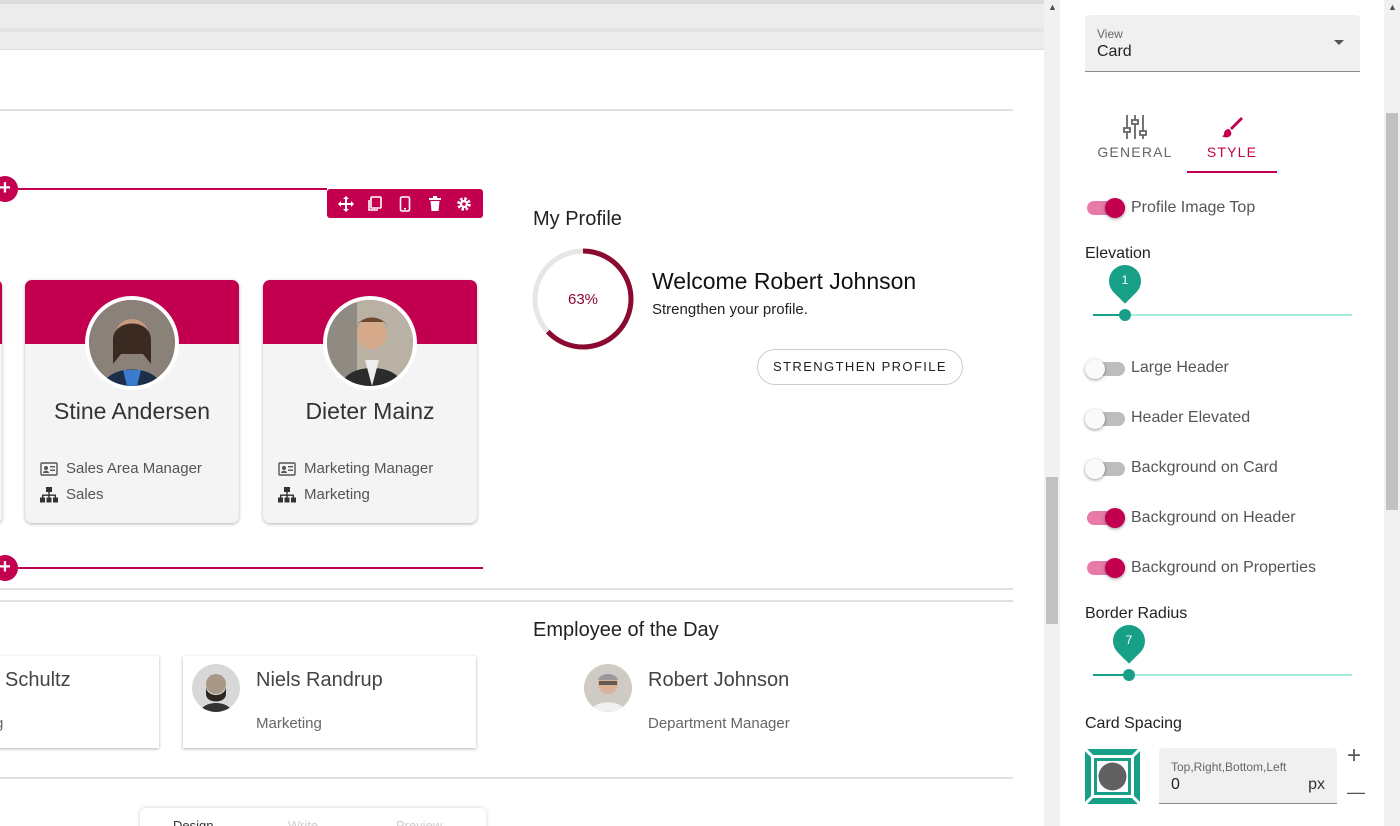 This screenshot has width=1400, height=826. Describe the element at coordinates (289, 723) in the screenshot. I see `employee-department: Marketing` at that location.